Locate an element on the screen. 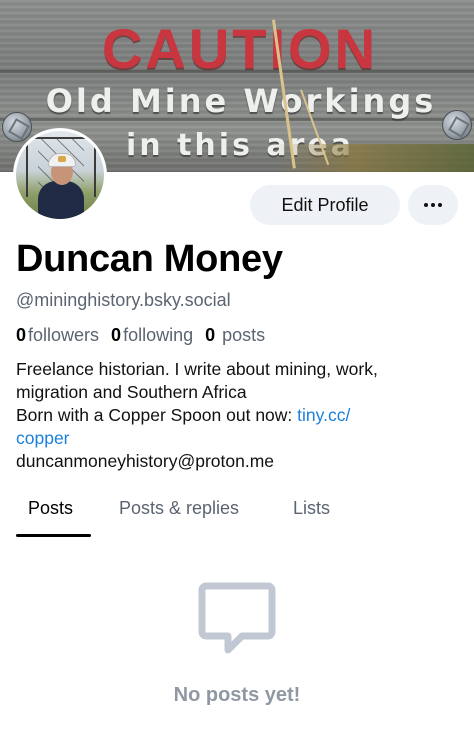 This screenshot has width=474, height=741. tab-posts: Posts is located at coordinates (50, 504).